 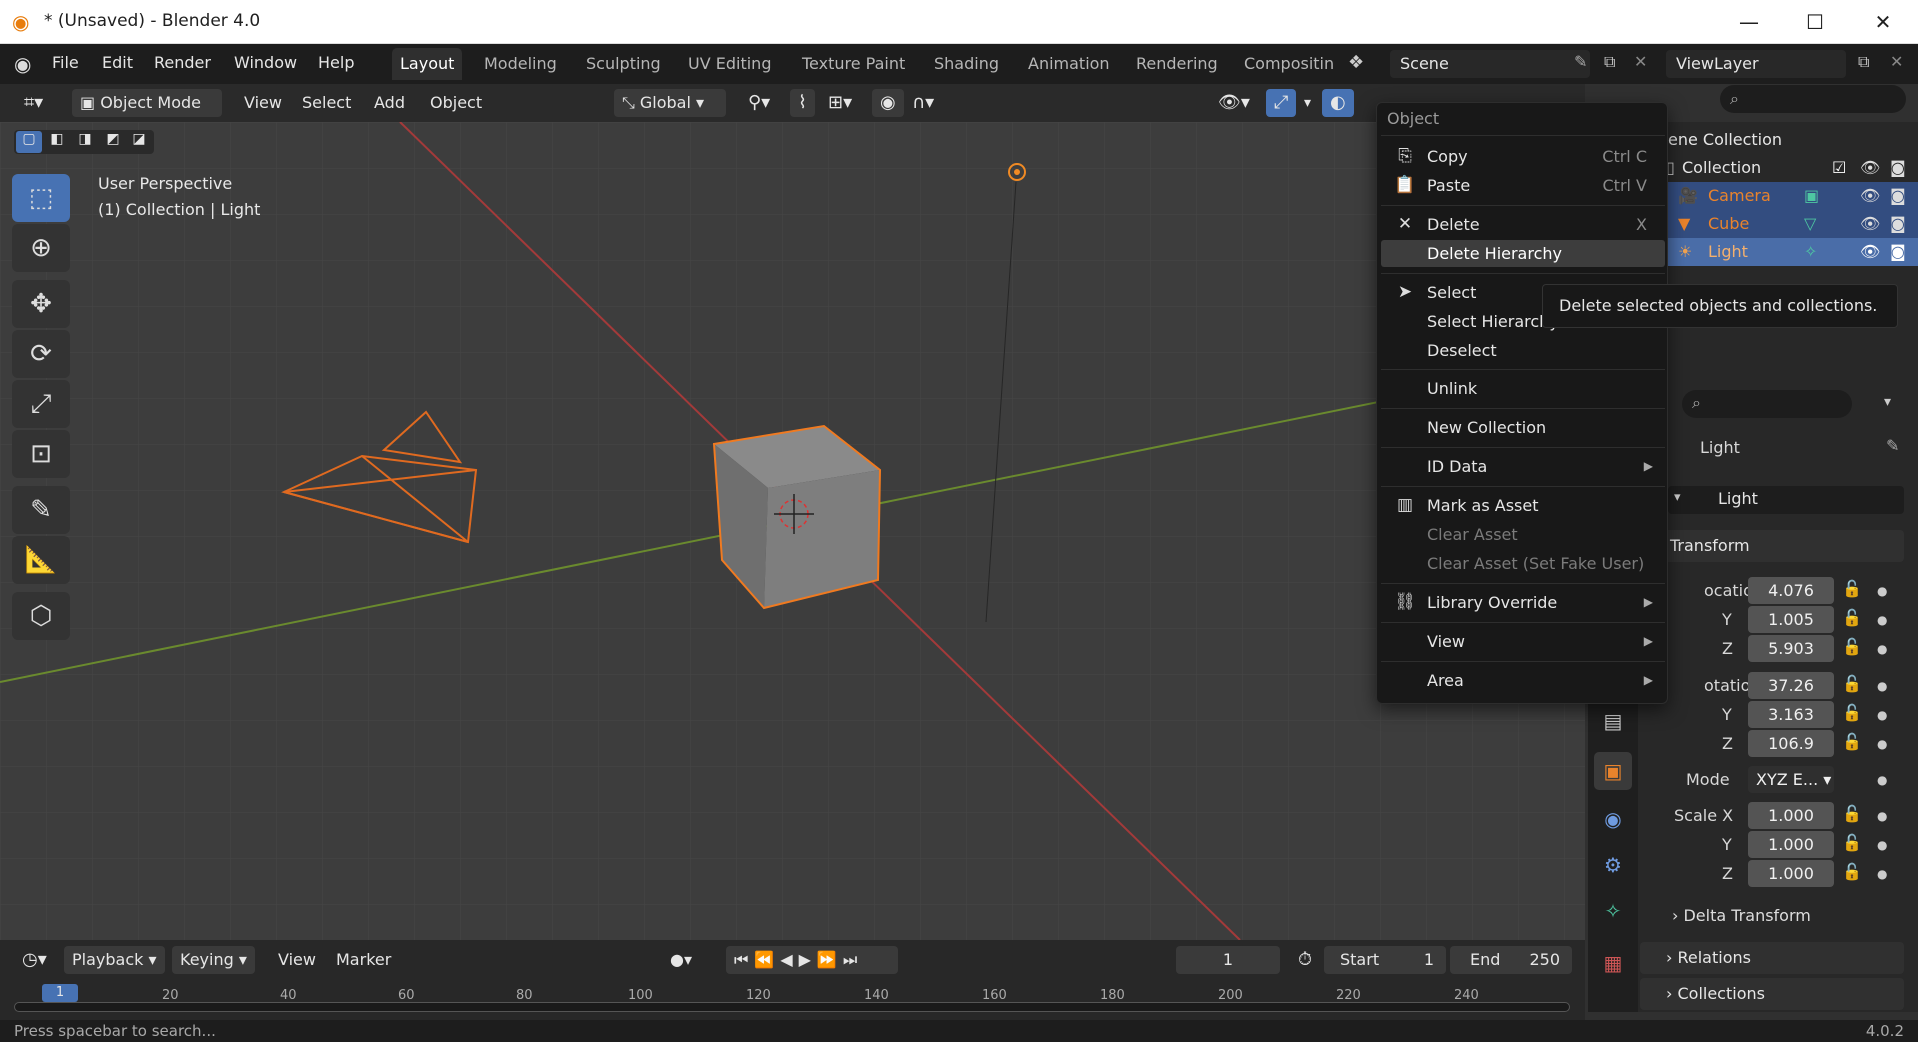 What do you see at coordinates (1791, 685) in the screenshot?
I see `rotation-x-field: 37.26` at bounding box center [1791, 685].